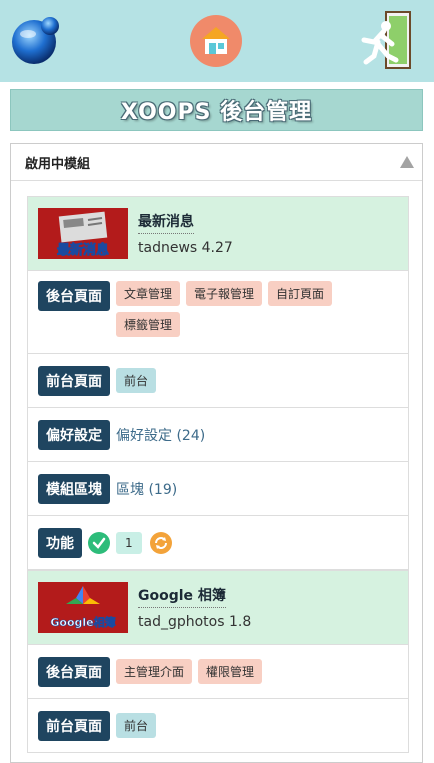 This screenshot has width=434, height=763. What do you see at coordinates (154, 671) in the screenshot?
I see `admin-link-main: 主管理介面` at bounding box center [154, 671].